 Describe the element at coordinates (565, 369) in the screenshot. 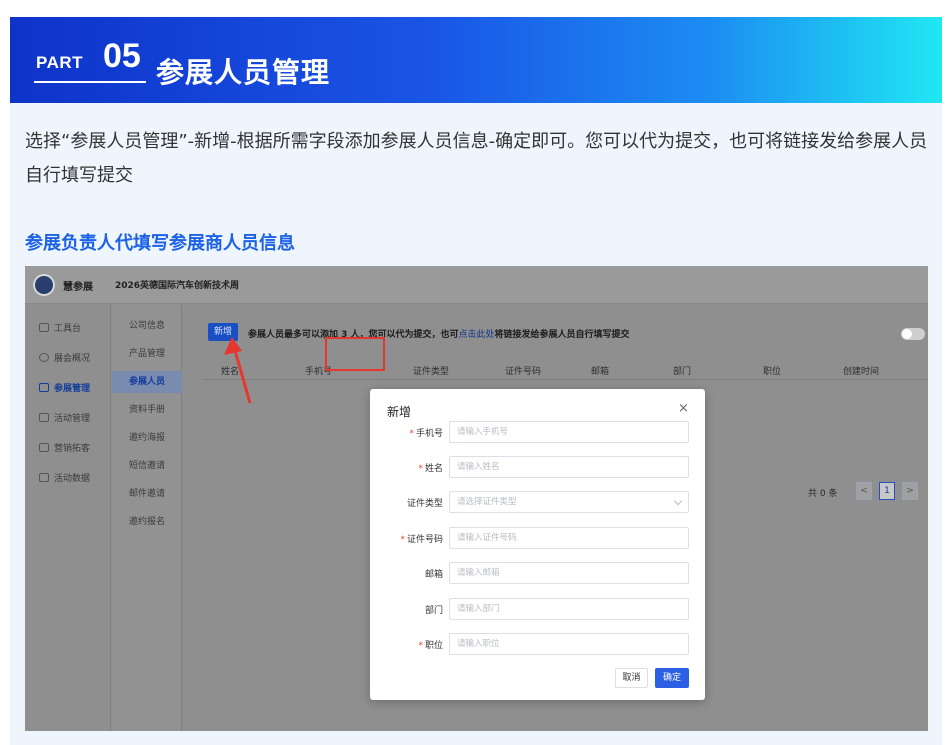

I see `table-header: 姓名 手机号 证件类型 证件号码 邮箱 部门 职位 创建时间` at that location.